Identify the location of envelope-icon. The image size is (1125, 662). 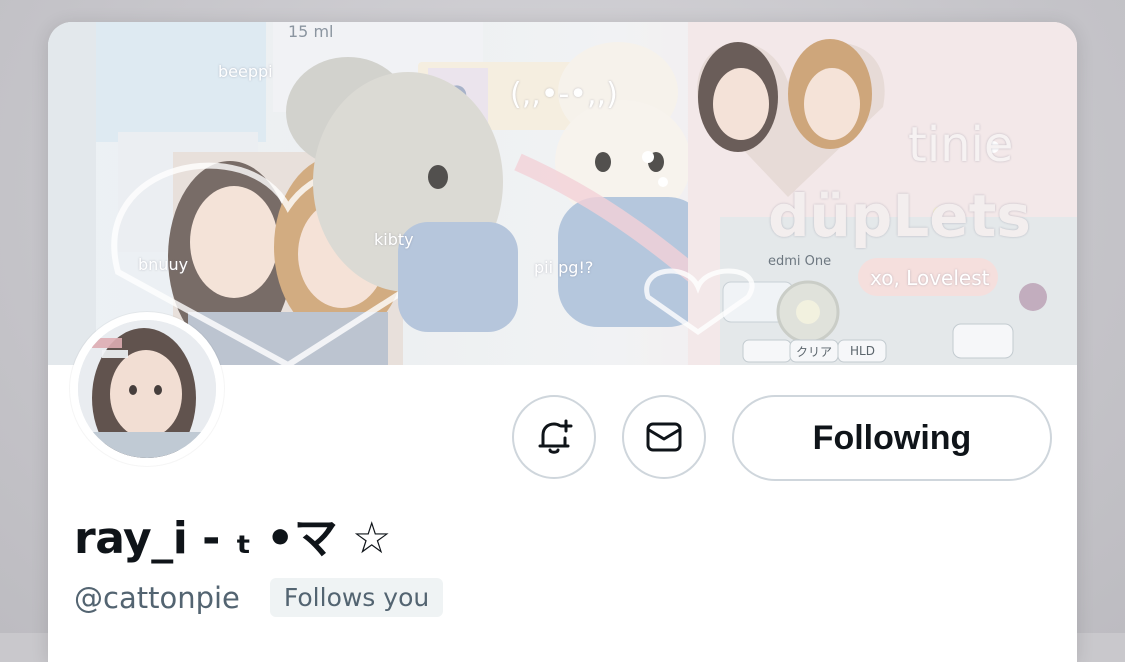
(664, 437).